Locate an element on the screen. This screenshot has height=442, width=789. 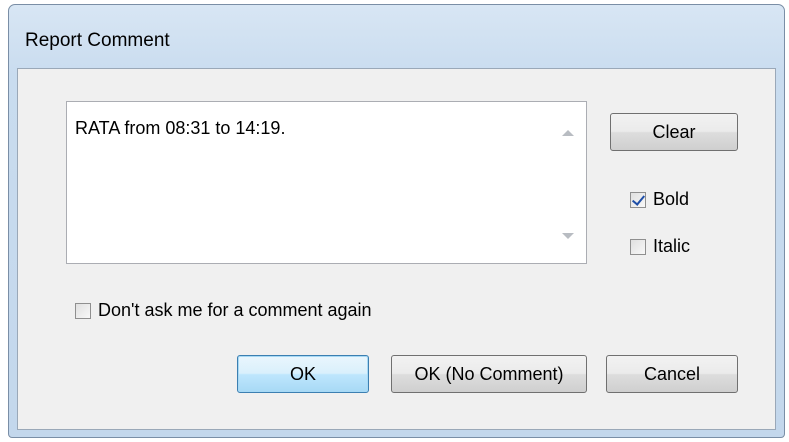
title-bar: Report Comment is located at coordinates (396, 36).